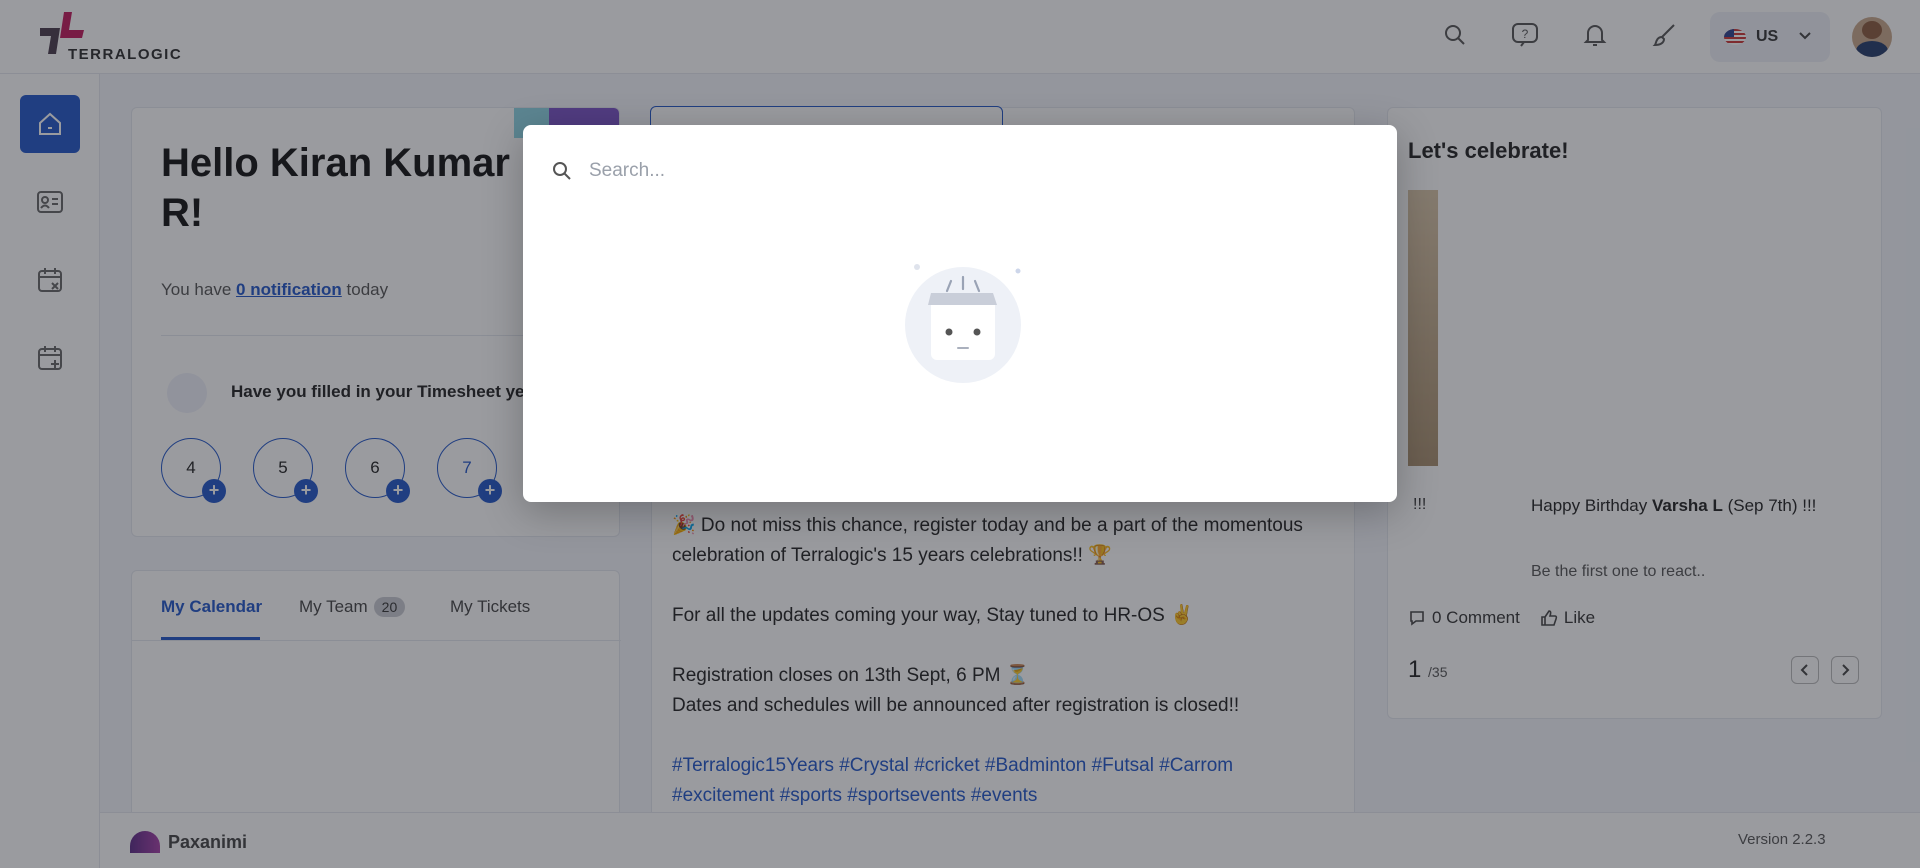  I want to click on search-input, so click(969, 171).